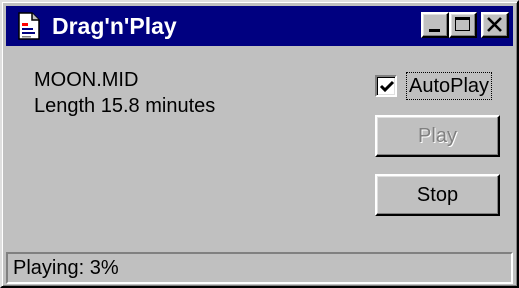  Describe the element at coordinates (86, 80) in the screenshot. I see `file-name: MOON.MID` at that location.